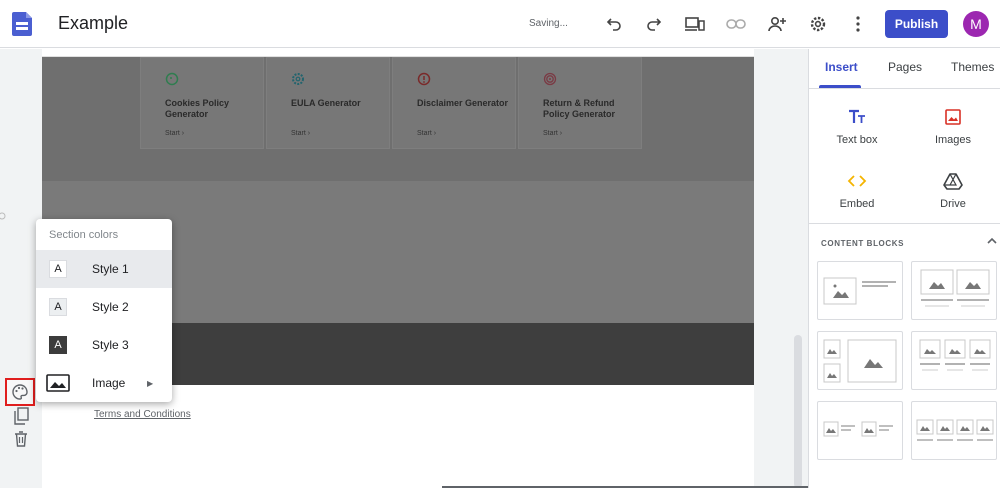 This screenshot has width=1000, height=488. What do you see at coordinates (841, 67) in the screenshot?
I see `tab-insert: Insert` at bounding box center [841, 67].